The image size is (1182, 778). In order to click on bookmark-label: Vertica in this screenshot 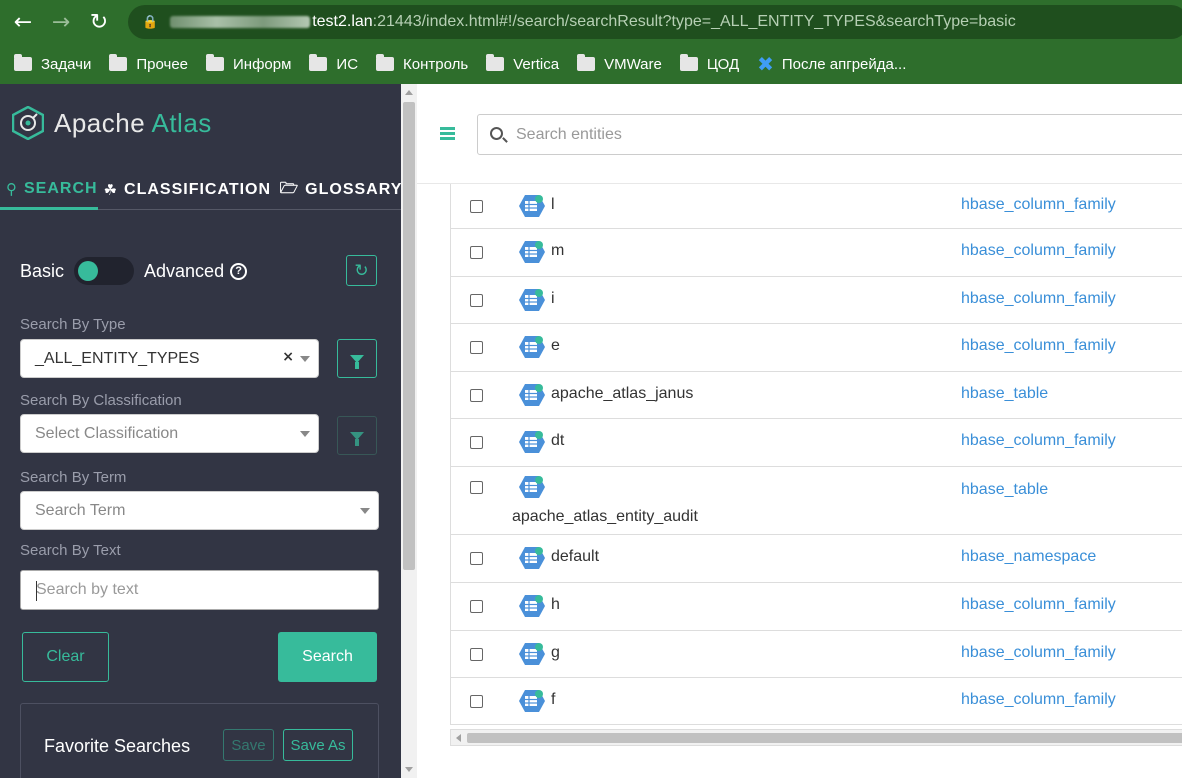, I will do `click(536, 64)`.